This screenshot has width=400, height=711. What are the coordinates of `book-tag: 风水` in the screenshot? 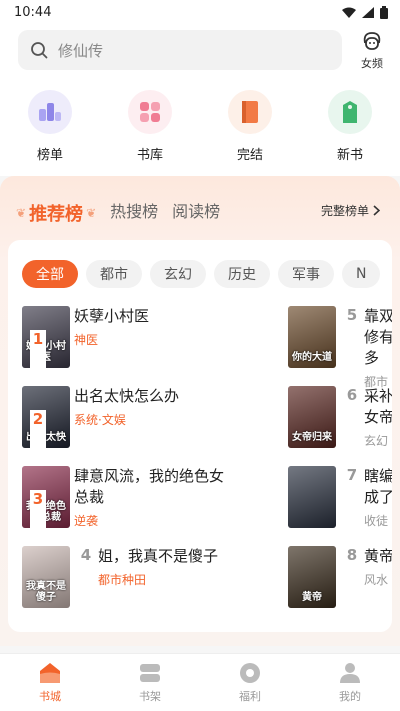 It's located at (376, 580).